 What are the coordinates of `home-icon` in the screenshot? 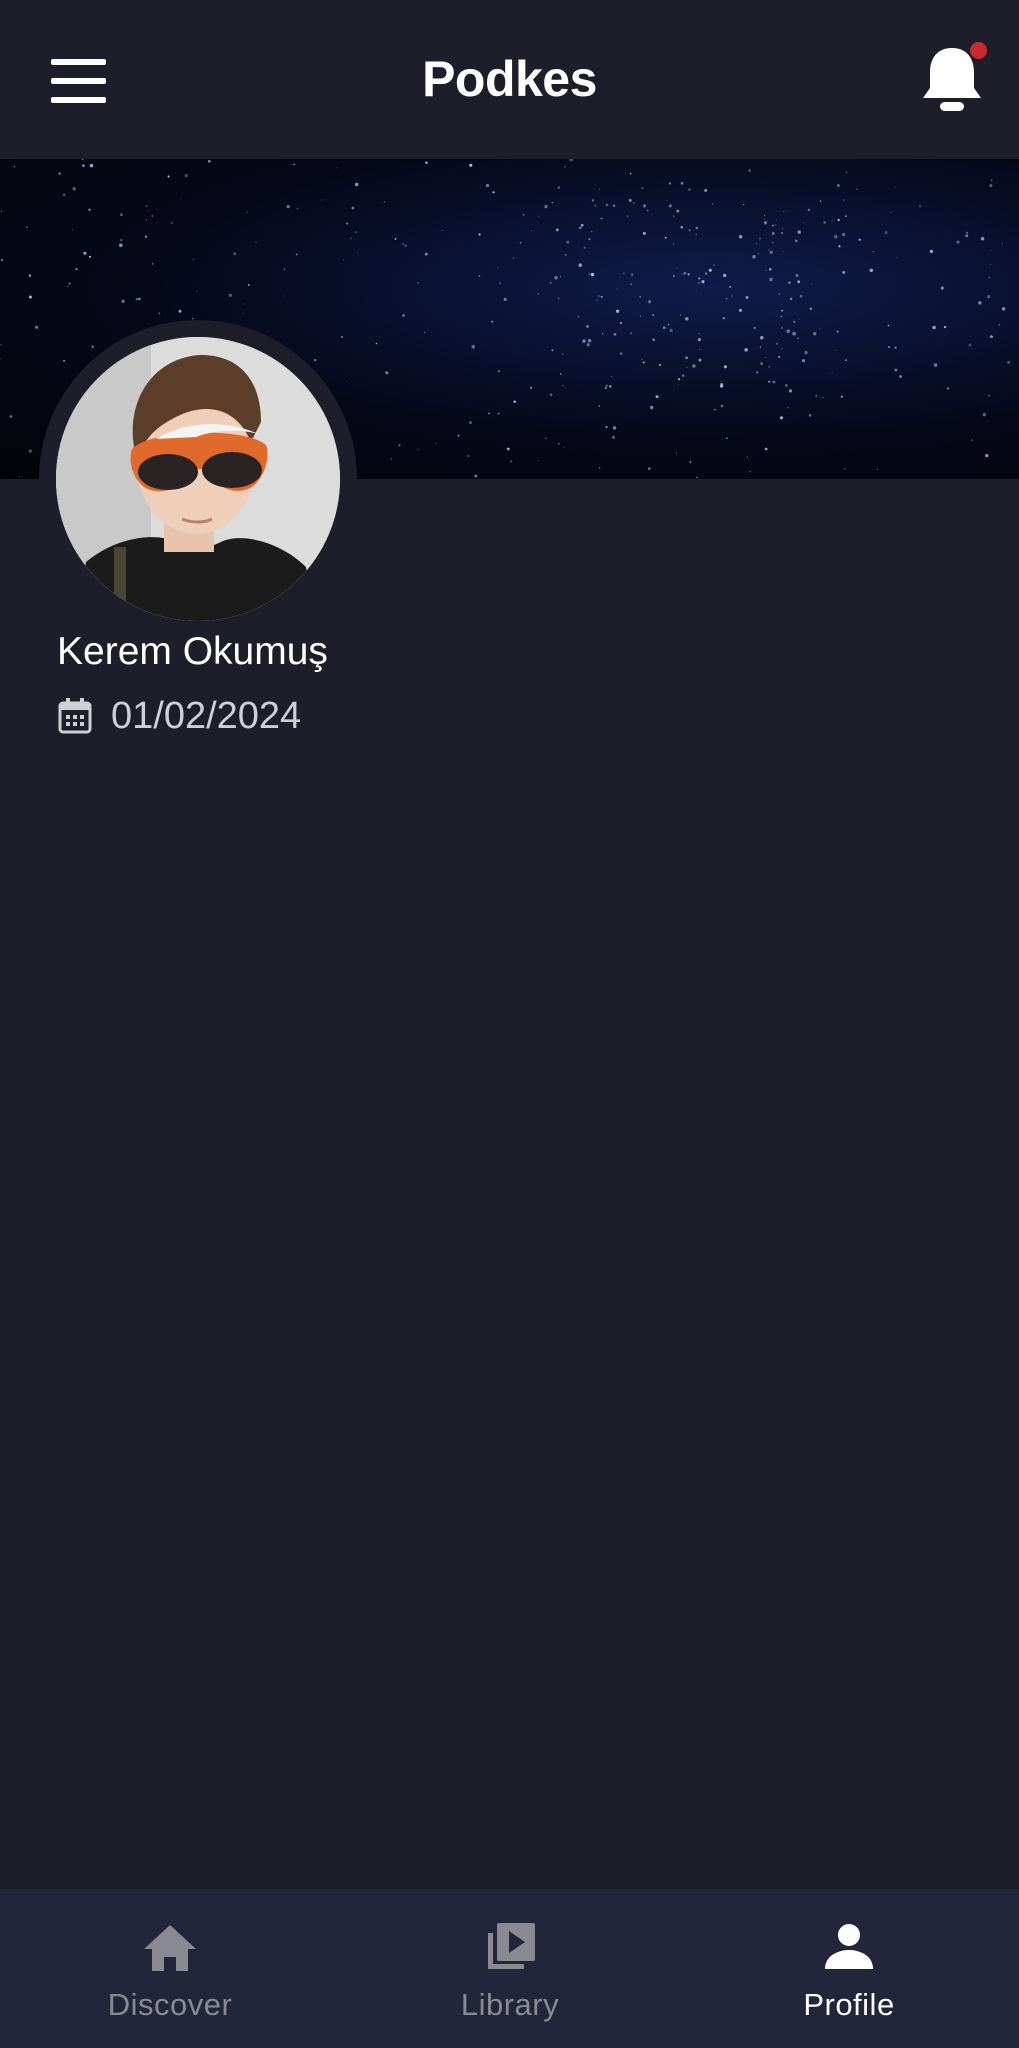 It's located at (170, 1948).